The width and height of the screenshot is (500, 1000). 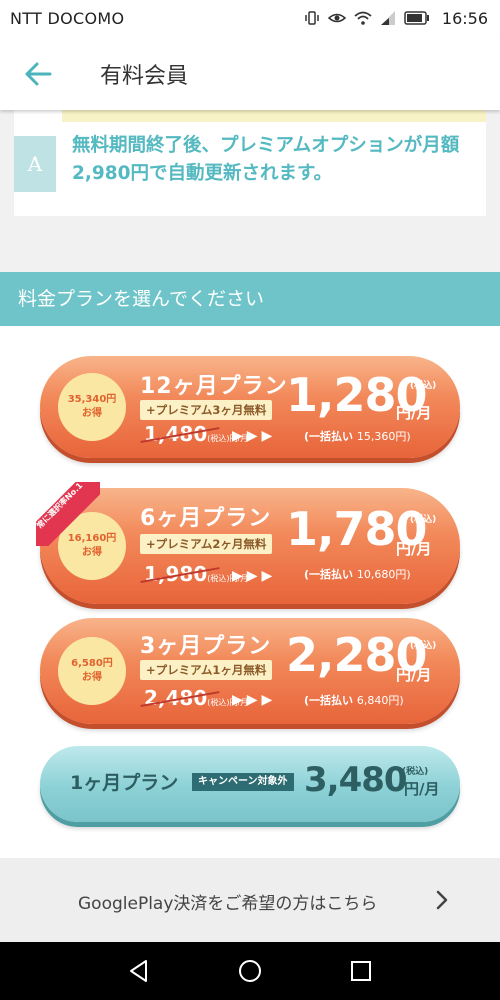 What do you see at coordinates (266, 159) in the screenshot?
I see `notice-text: 無料期間終了後、プレミアムオプションが月額2,980円で自動更新されます。` at bounding box center [266, 159].